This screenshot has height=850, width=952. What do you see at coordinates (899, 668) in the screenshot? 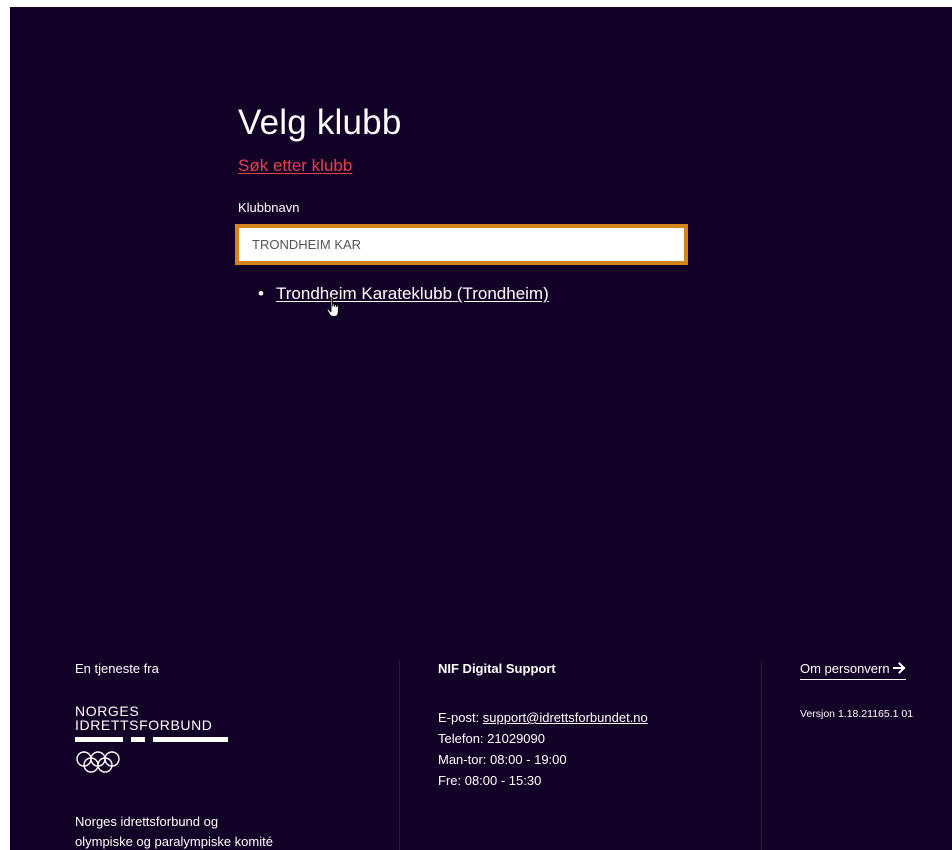
I see `arrow-right-icon` at bounding box center [899, 668].